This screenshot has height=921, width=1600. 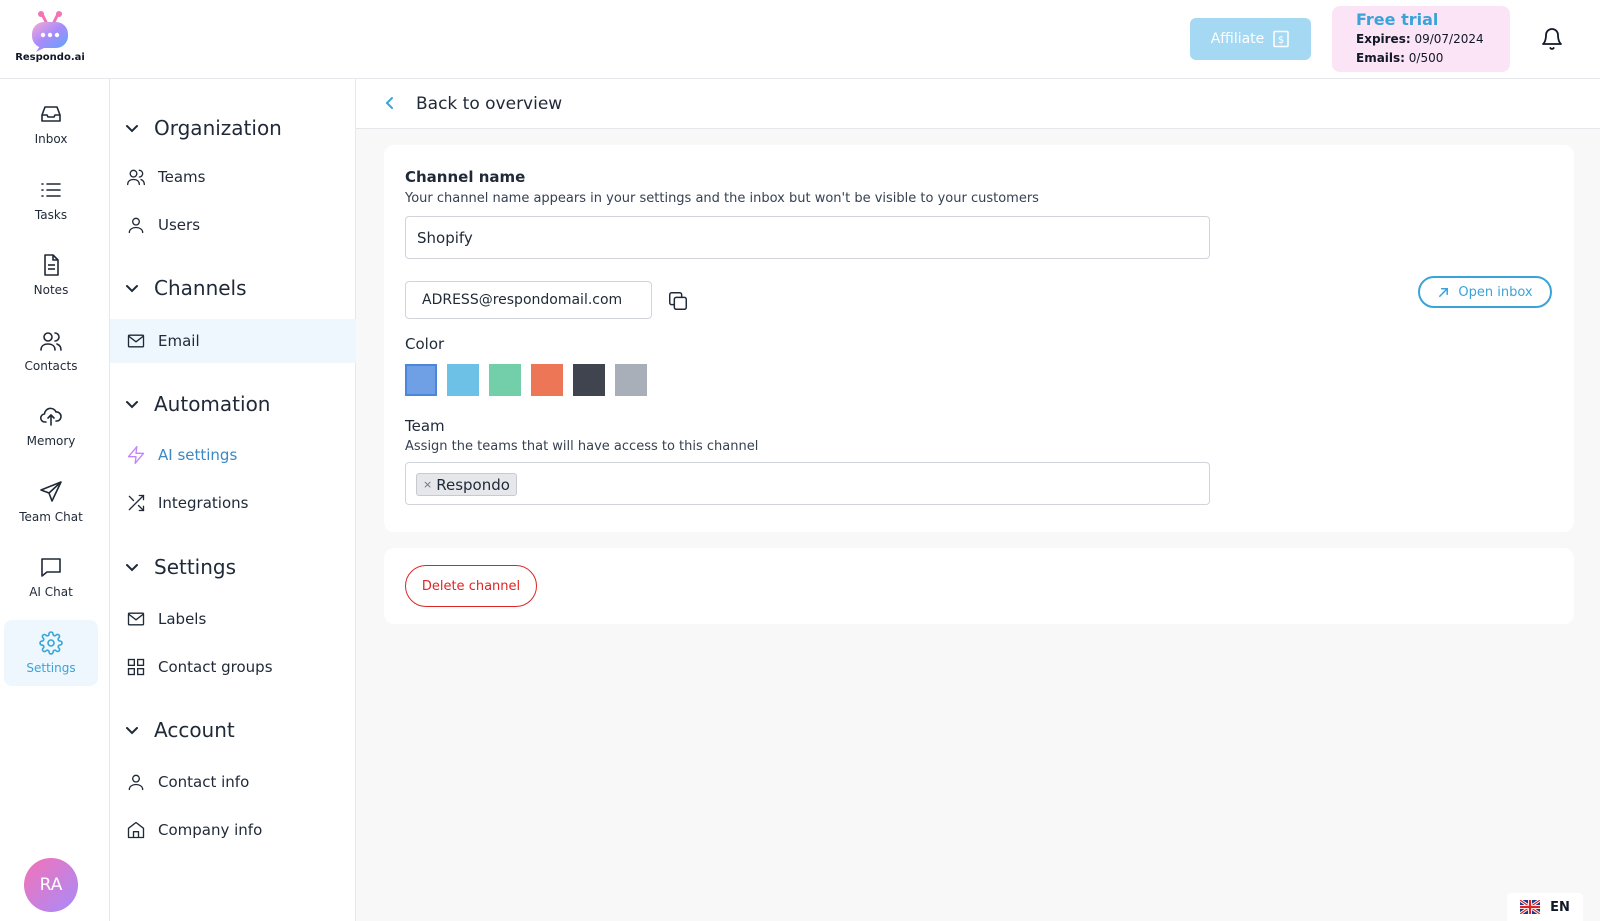 What do you see at coordinates (194, 730) in the screenshot?
I see `section-title: Account` at bounding box center [194, 730].